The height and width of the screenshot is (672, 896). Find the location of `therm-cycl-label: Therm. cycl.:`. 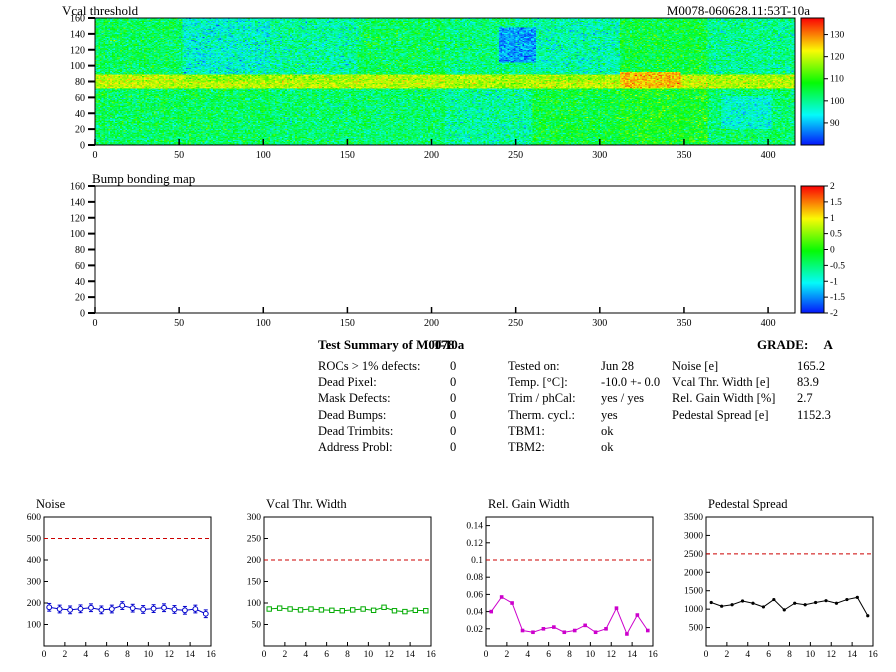

therm-cycl-label: Therm. cycl.: is located at coordinates (541, 415).